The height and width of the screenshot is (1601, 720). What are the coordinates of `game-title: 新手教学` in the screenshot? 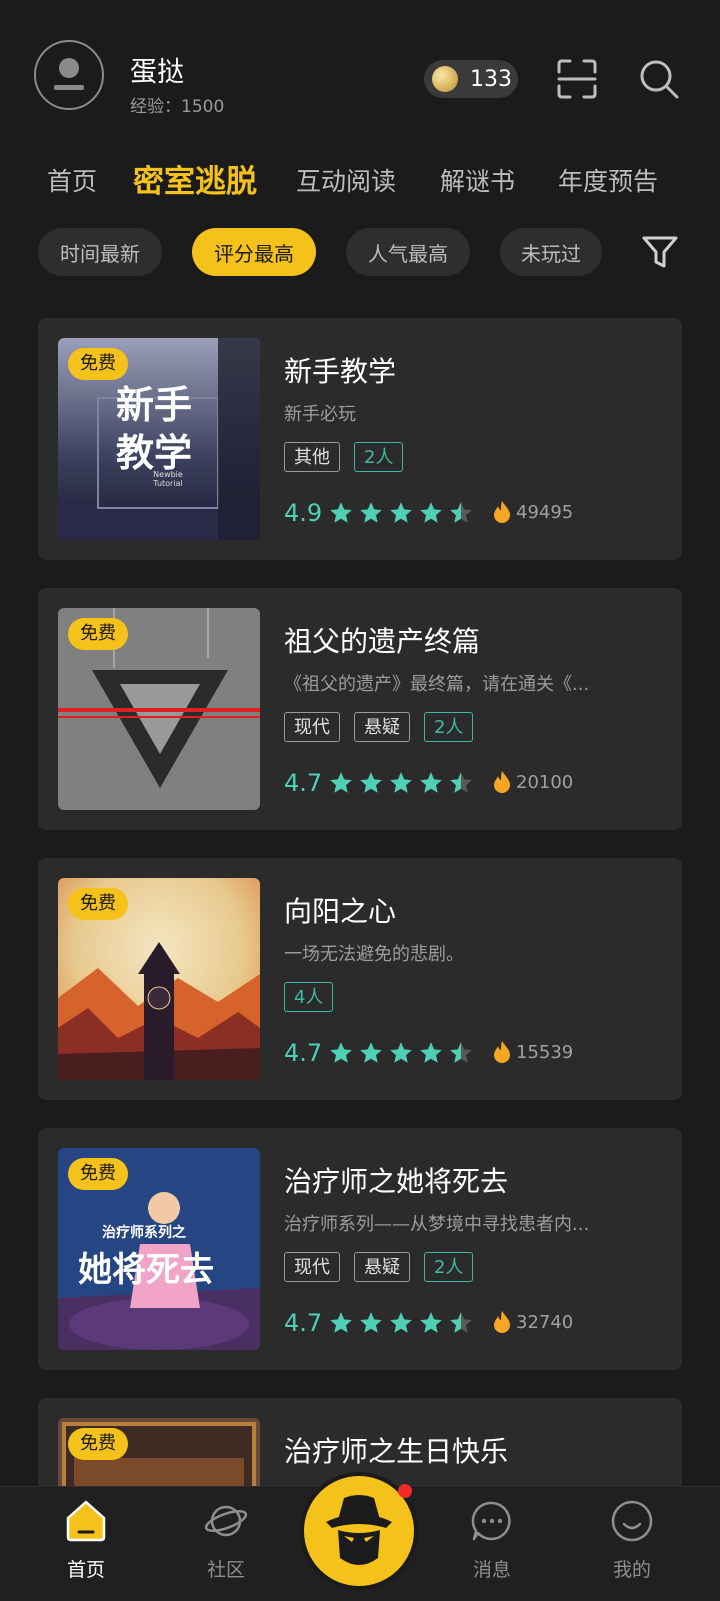 It's located at (340, 371).